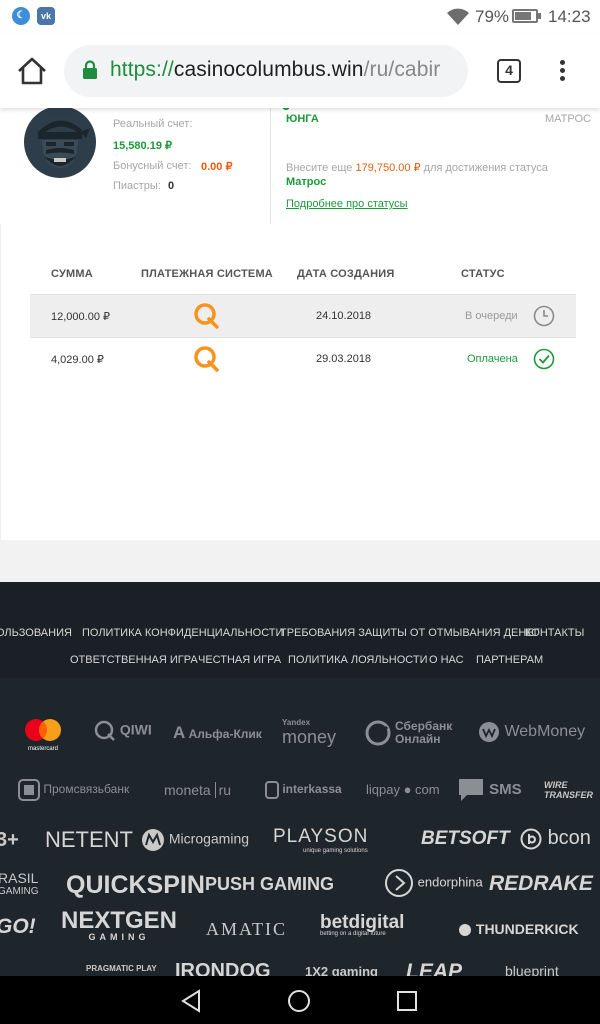 This screenshot has width=600, height=1024. What do you see at coordinates (21, 16) in the screenshot?
I see `moon-app-icon: ☾` at bounding box center [21, 16].